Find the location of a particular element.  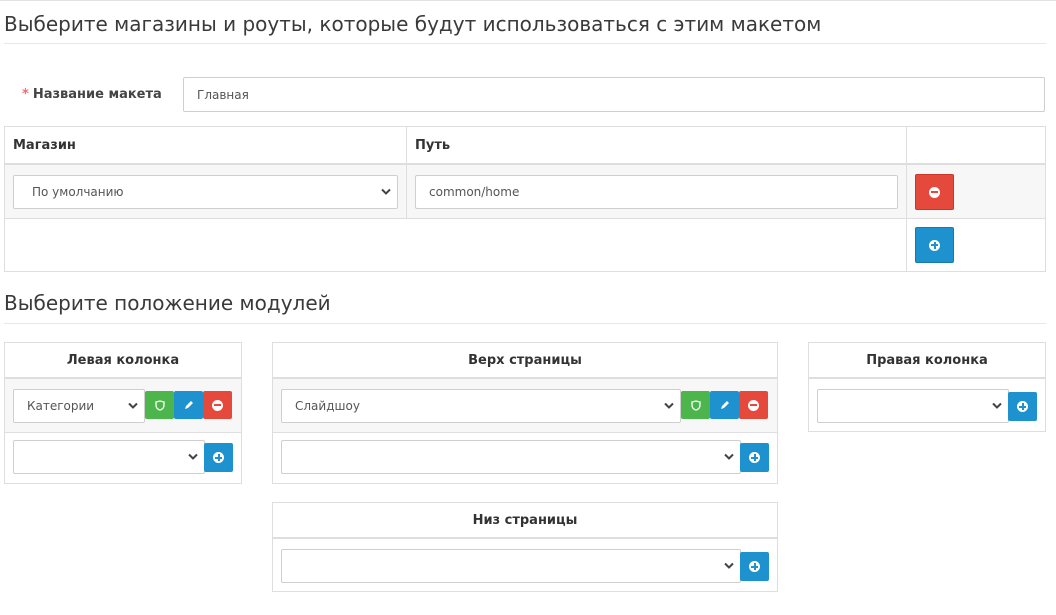

left-add-module-button is located at coordinates (218, 457).